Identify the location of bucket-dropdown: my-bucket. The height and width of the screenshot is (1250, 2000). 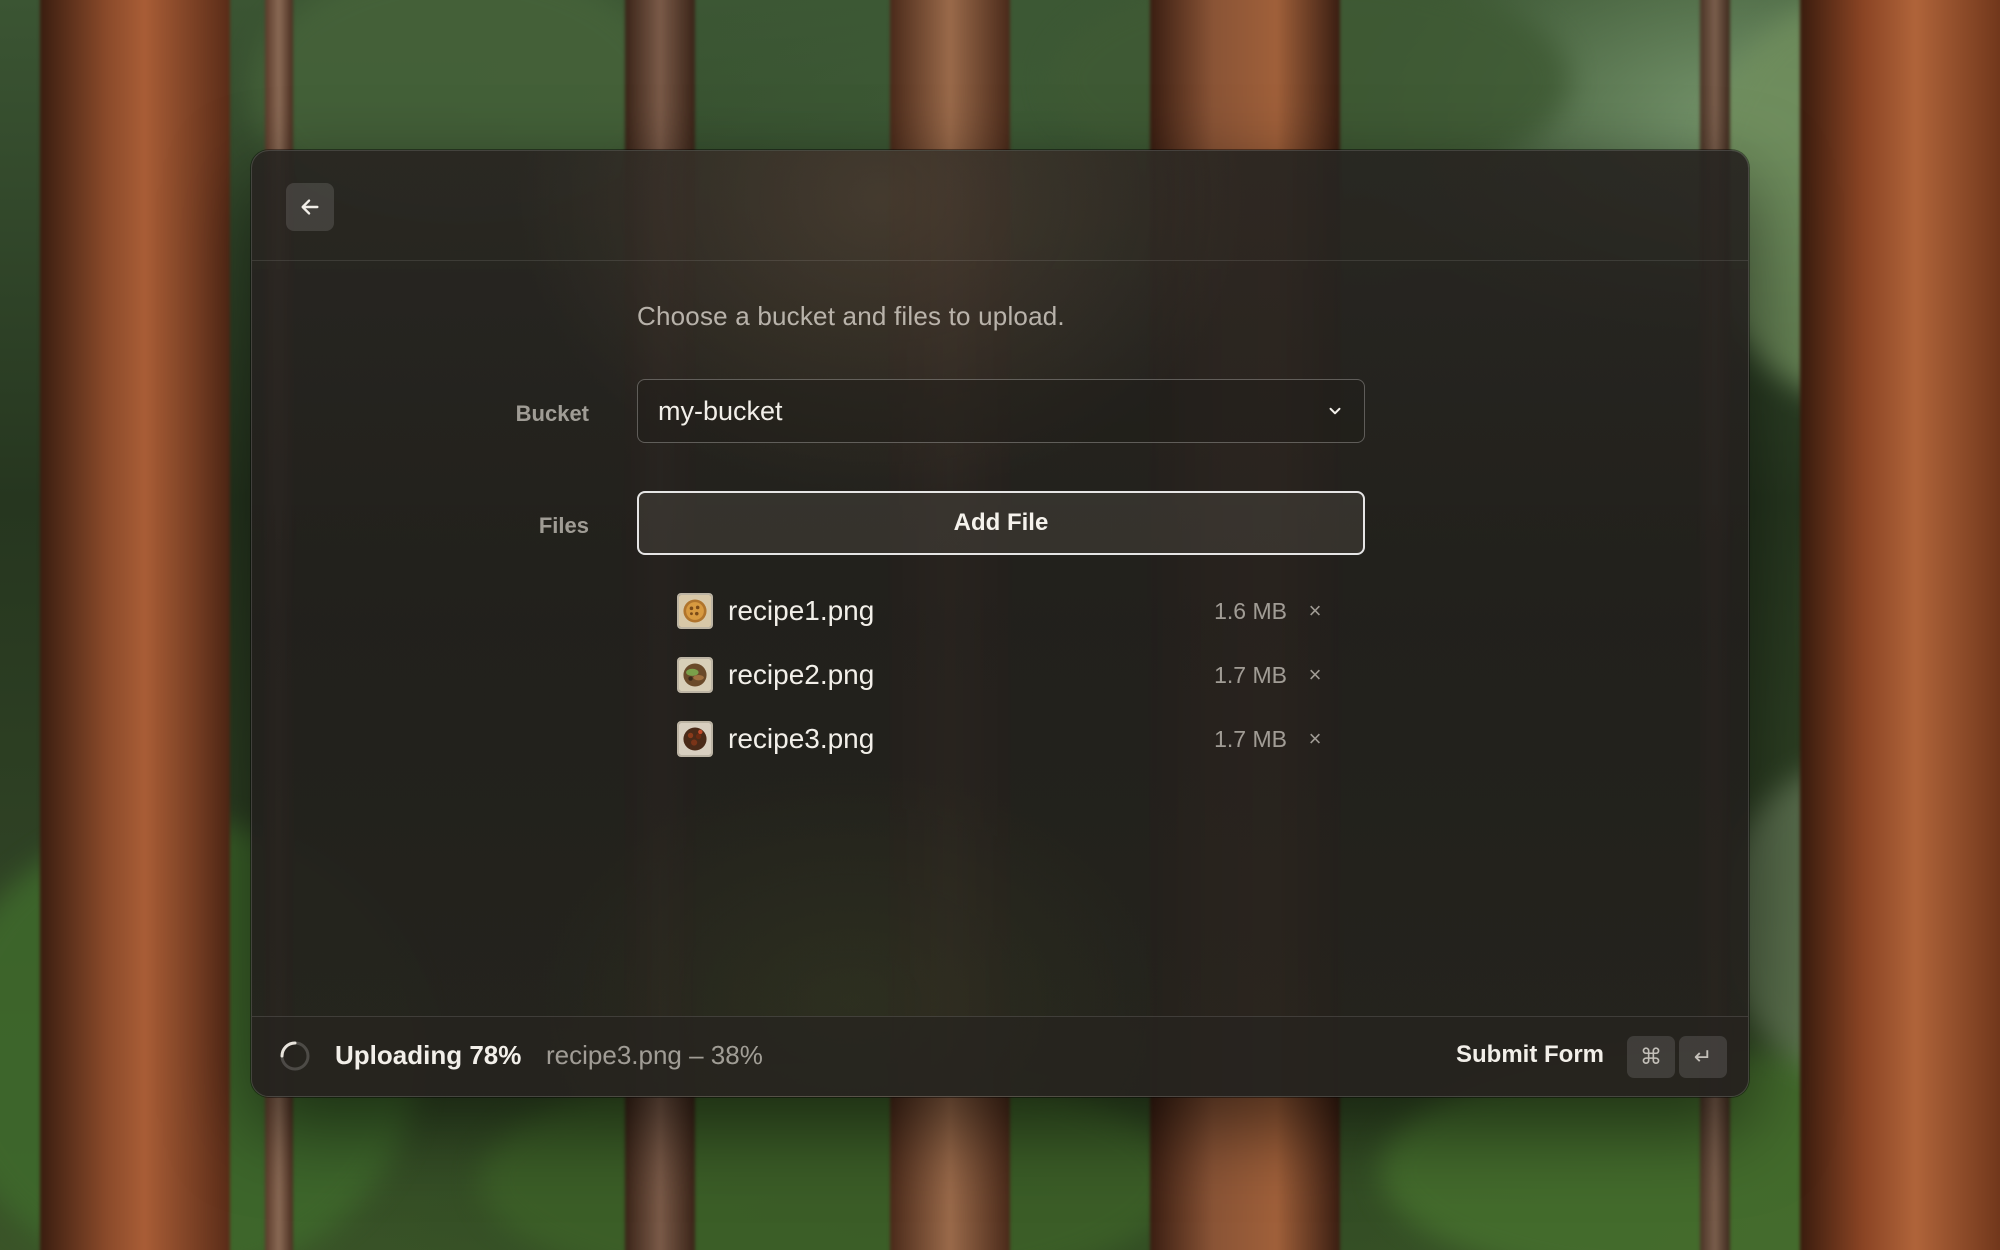
(1001, 411).